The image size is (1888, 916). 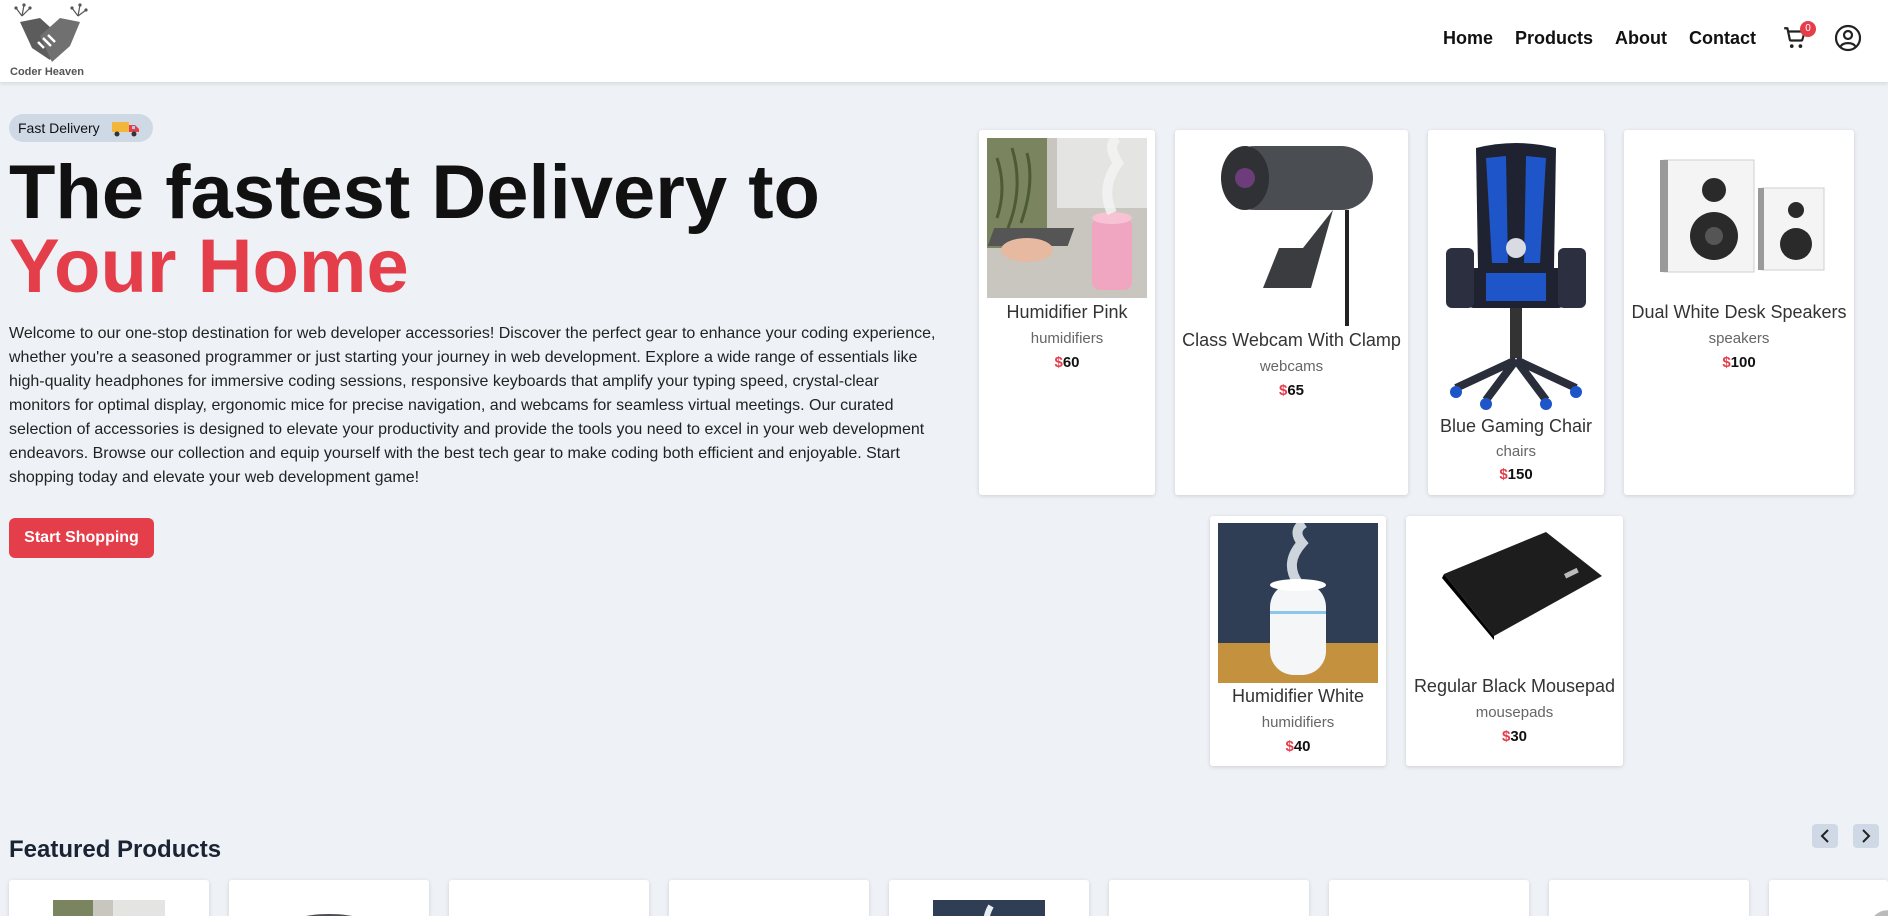 I want to click on logo-text: Coder Heaven, so click(x=47, y=72).